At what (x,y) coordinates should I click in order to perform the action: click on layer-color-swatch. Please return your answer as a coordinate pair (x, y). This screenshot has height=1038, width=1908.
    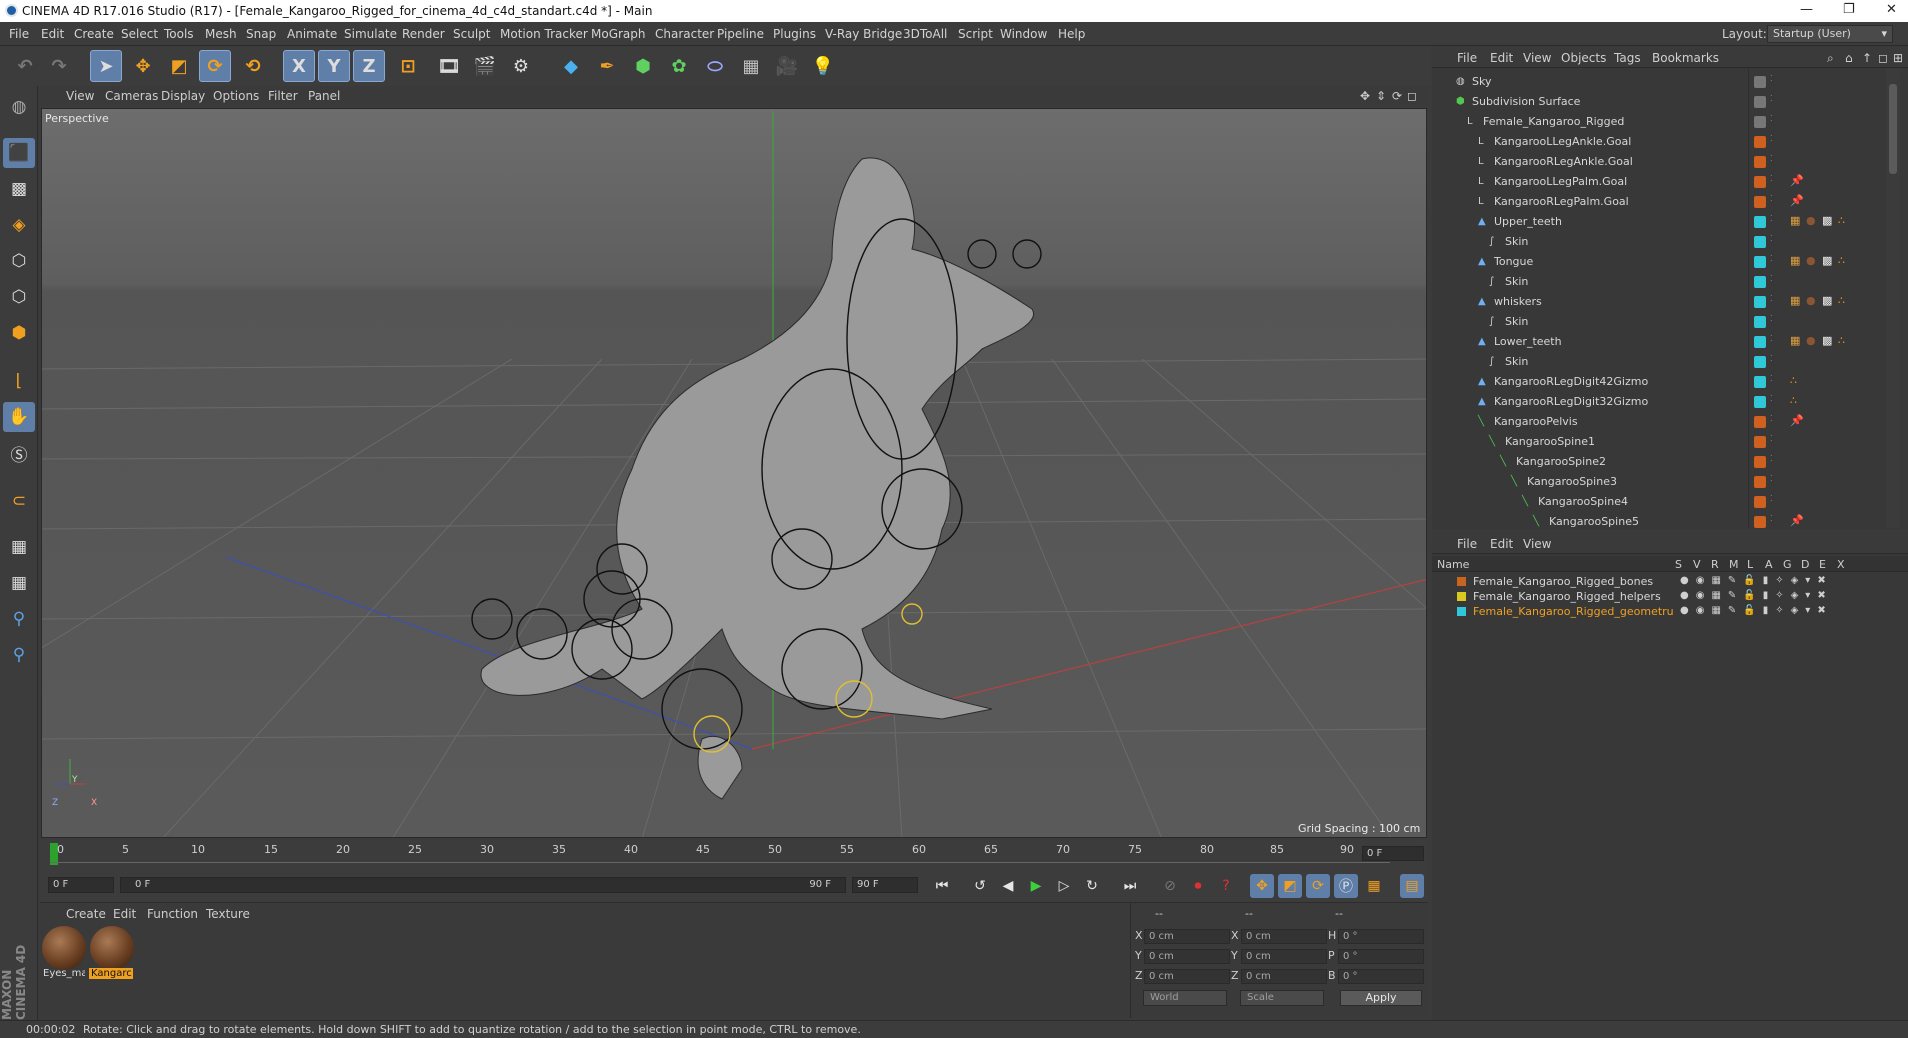
    Looking at the image, I should click on (1461, 581).